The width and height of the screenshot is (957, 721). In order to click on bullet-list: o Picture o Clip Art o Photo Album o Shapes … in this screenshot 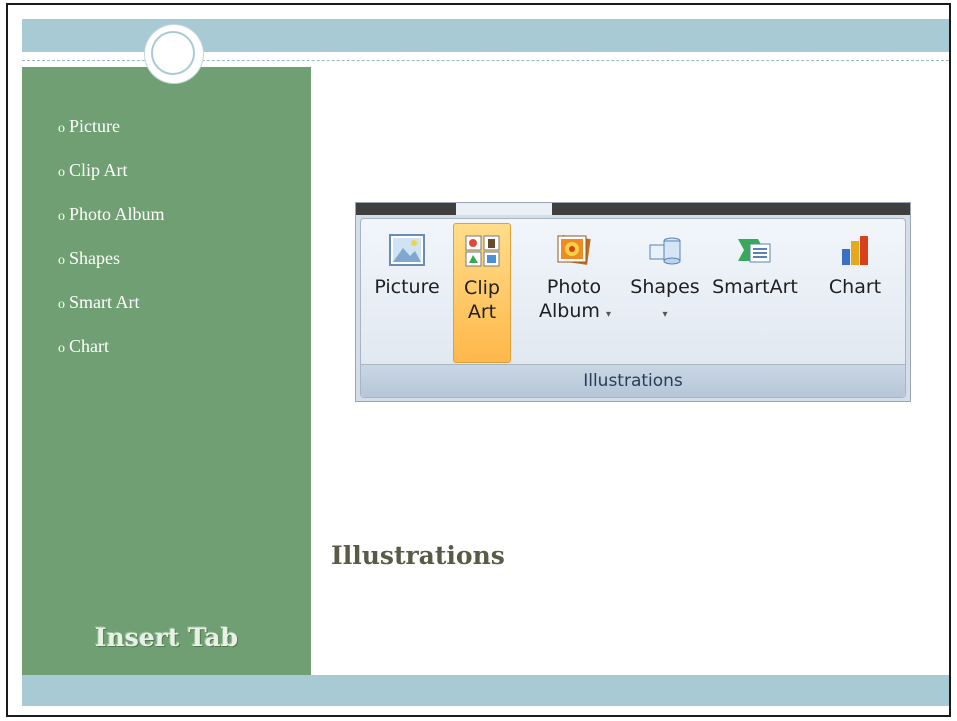, I will do `click(111, 247)`.